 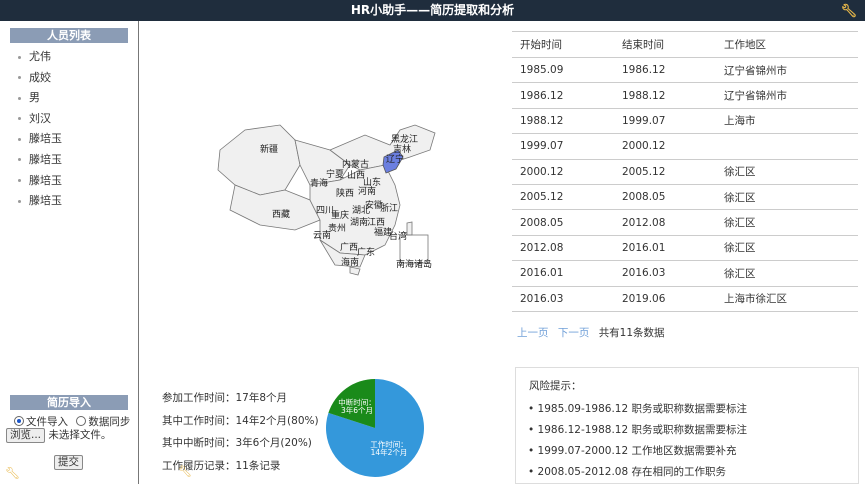 I want to click on radio-file-import, so click(x=19, y=421).